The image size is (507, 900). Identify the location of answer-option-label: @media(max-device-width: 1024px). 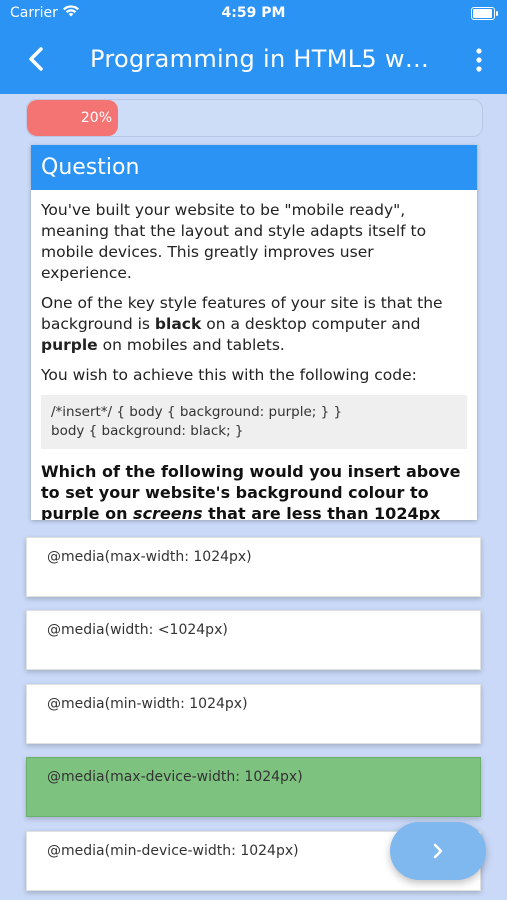
(175, 777).